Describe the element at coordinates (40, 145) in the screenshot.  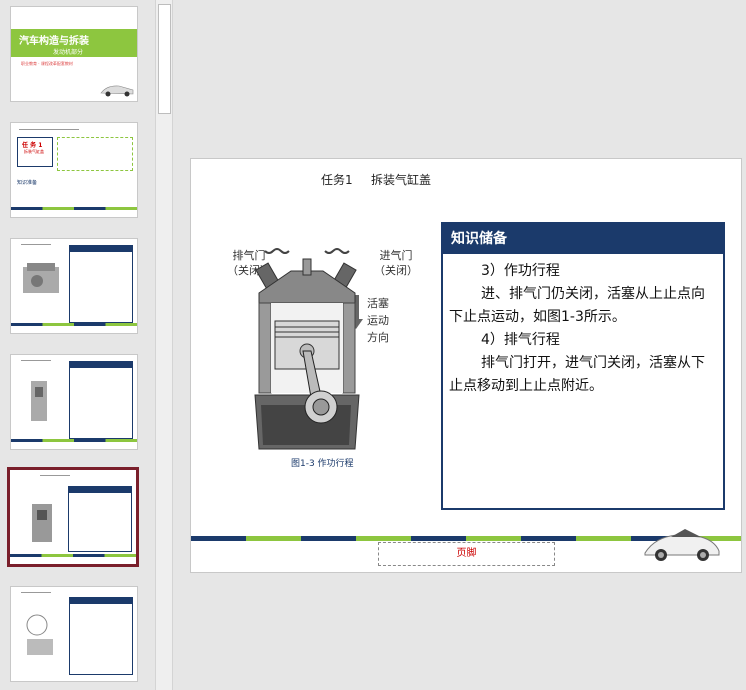
I see `task-badge-number: 1` at that location.